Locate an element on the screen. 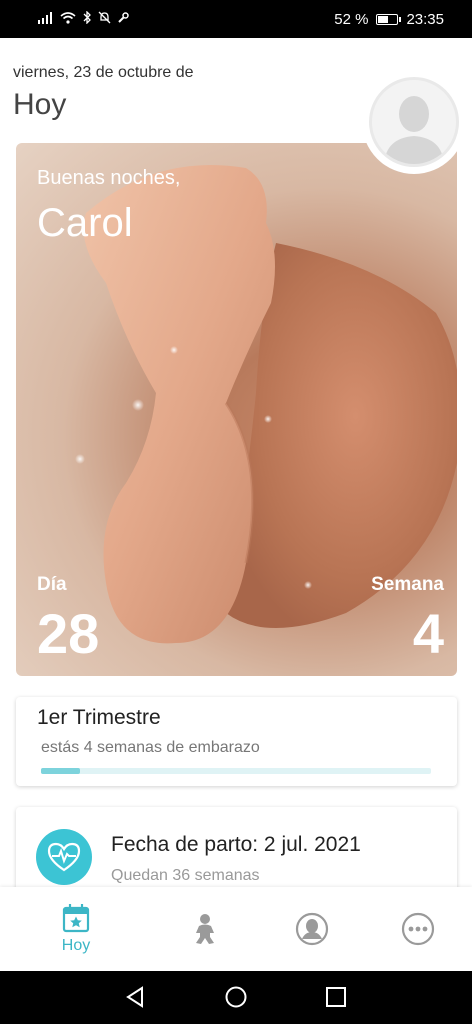  wifi-icon is located at coordinates (68, 17).